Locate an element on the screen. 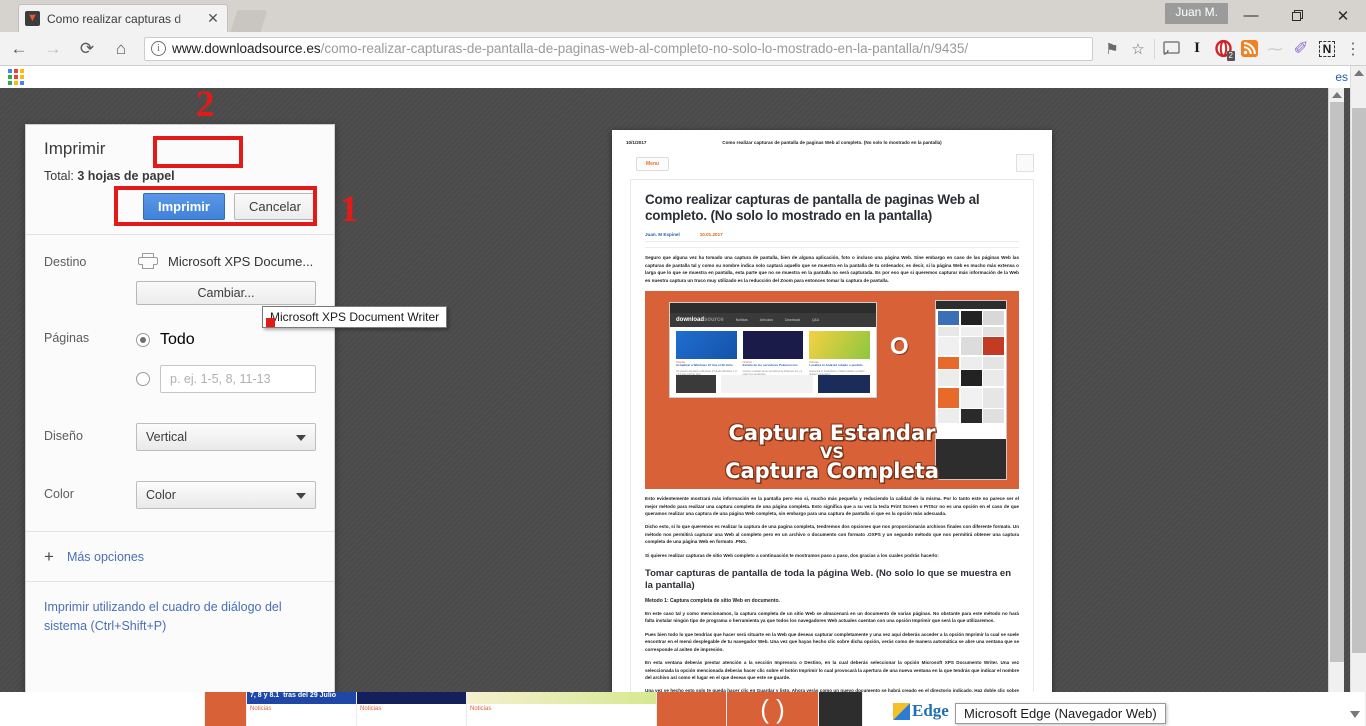 The image size is (1366, 726). window-minimize-button: — is located at coordinates (1251, 15).